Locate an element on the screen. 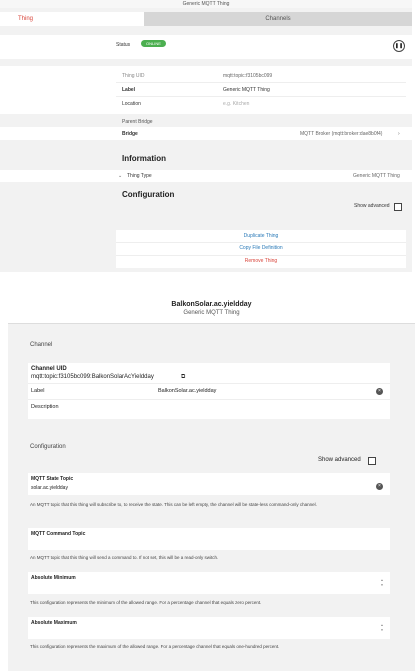 Image resolution: width=420 pixels, height=671 pixels. thing-uid-value: mqtt:topic:f3105bc099 is located at coordinates (248, 76).